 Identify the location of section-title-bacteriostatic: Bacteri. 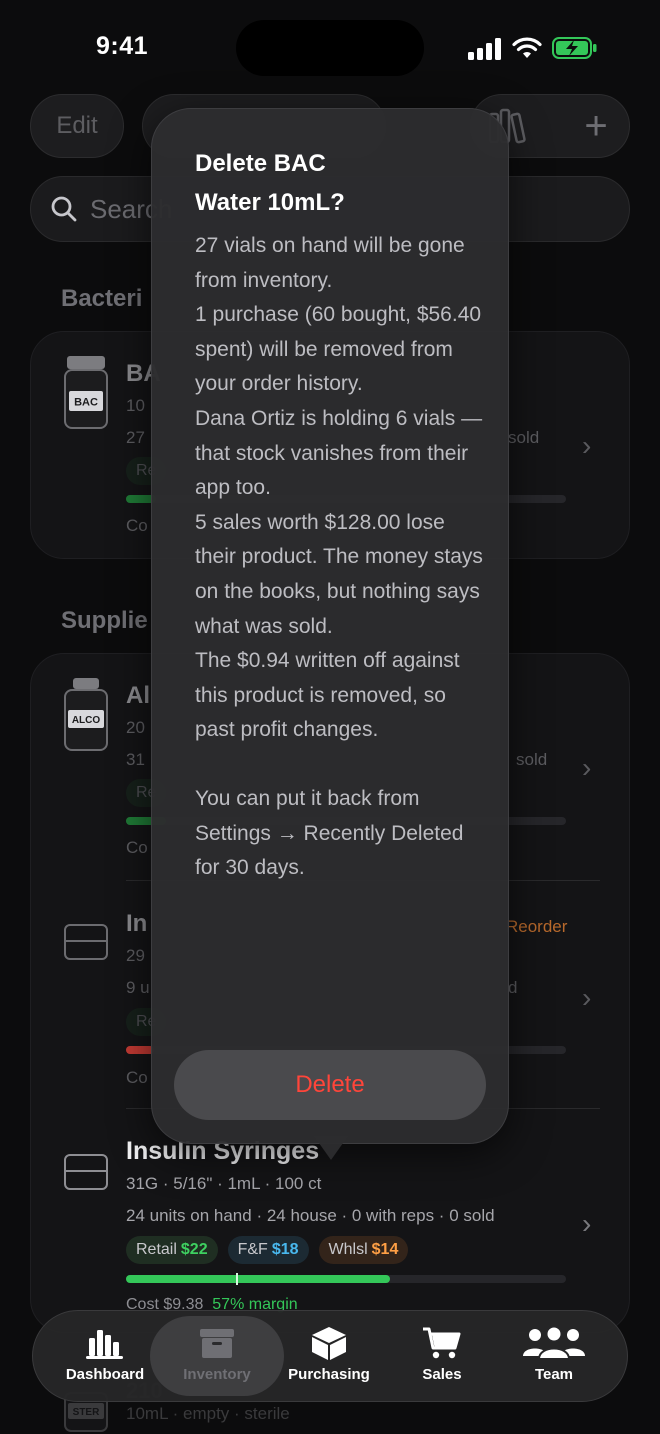
(102, 298).